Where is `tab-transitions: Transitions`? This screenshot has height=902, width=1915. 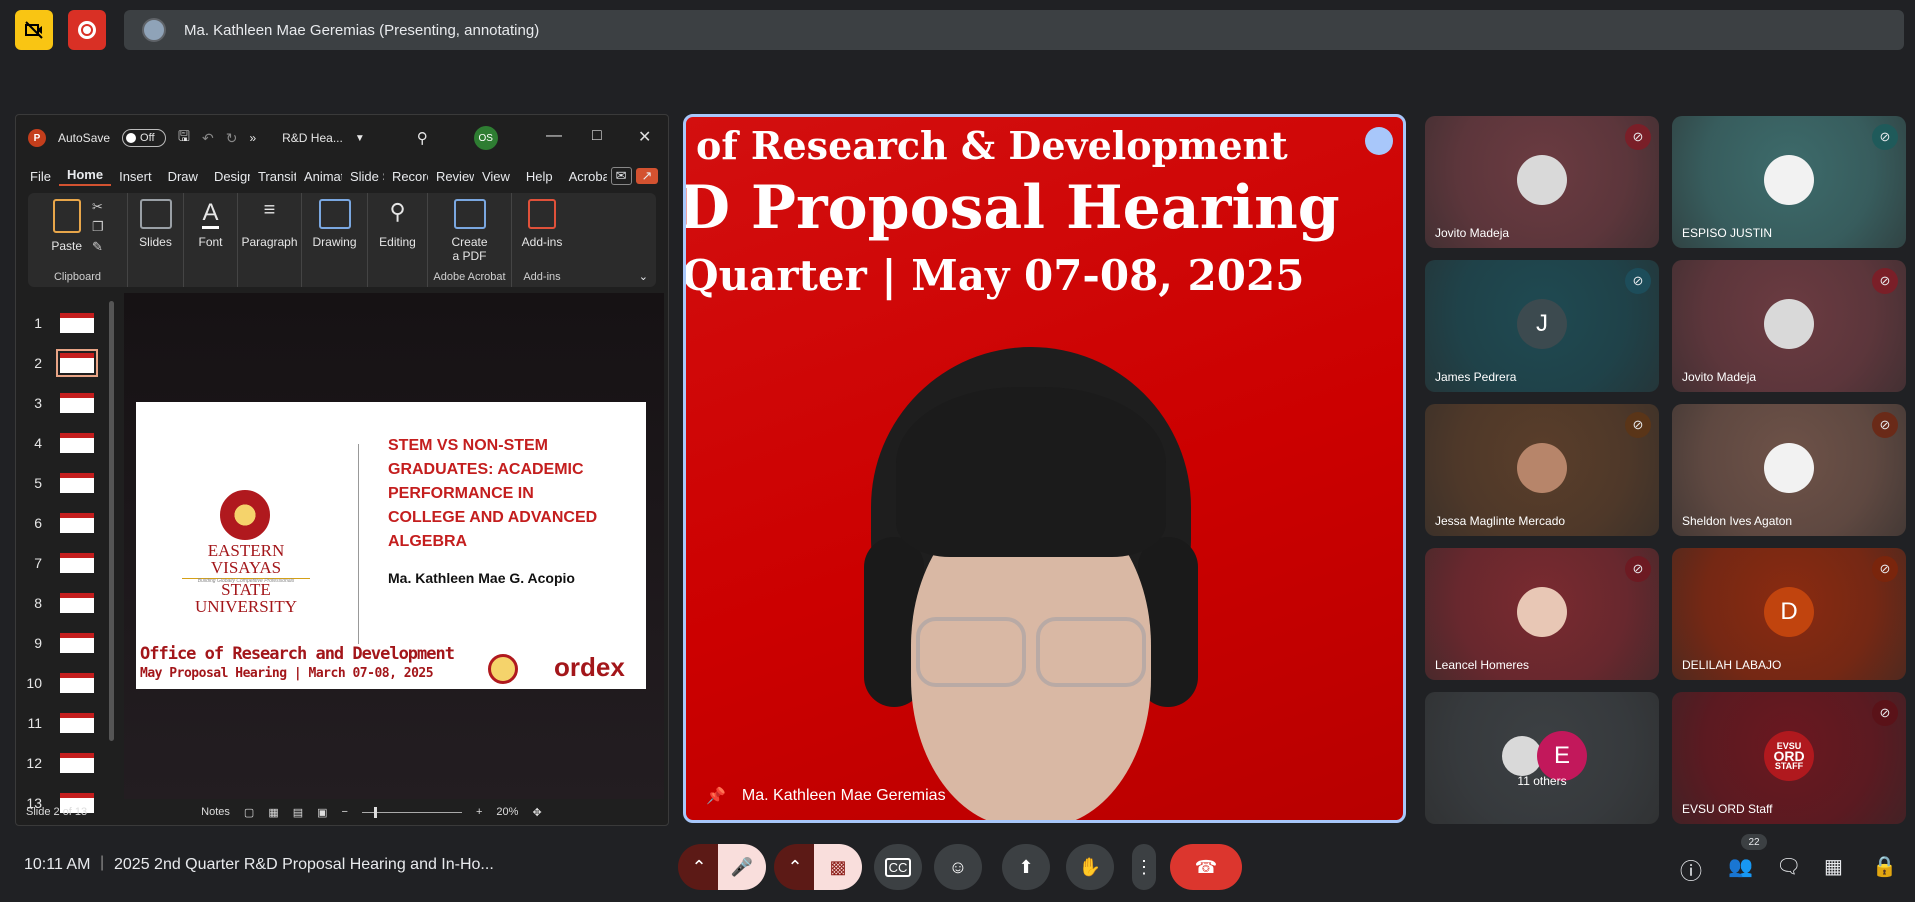
tab-transitions: Transitions is located at coordinates (273, 176).